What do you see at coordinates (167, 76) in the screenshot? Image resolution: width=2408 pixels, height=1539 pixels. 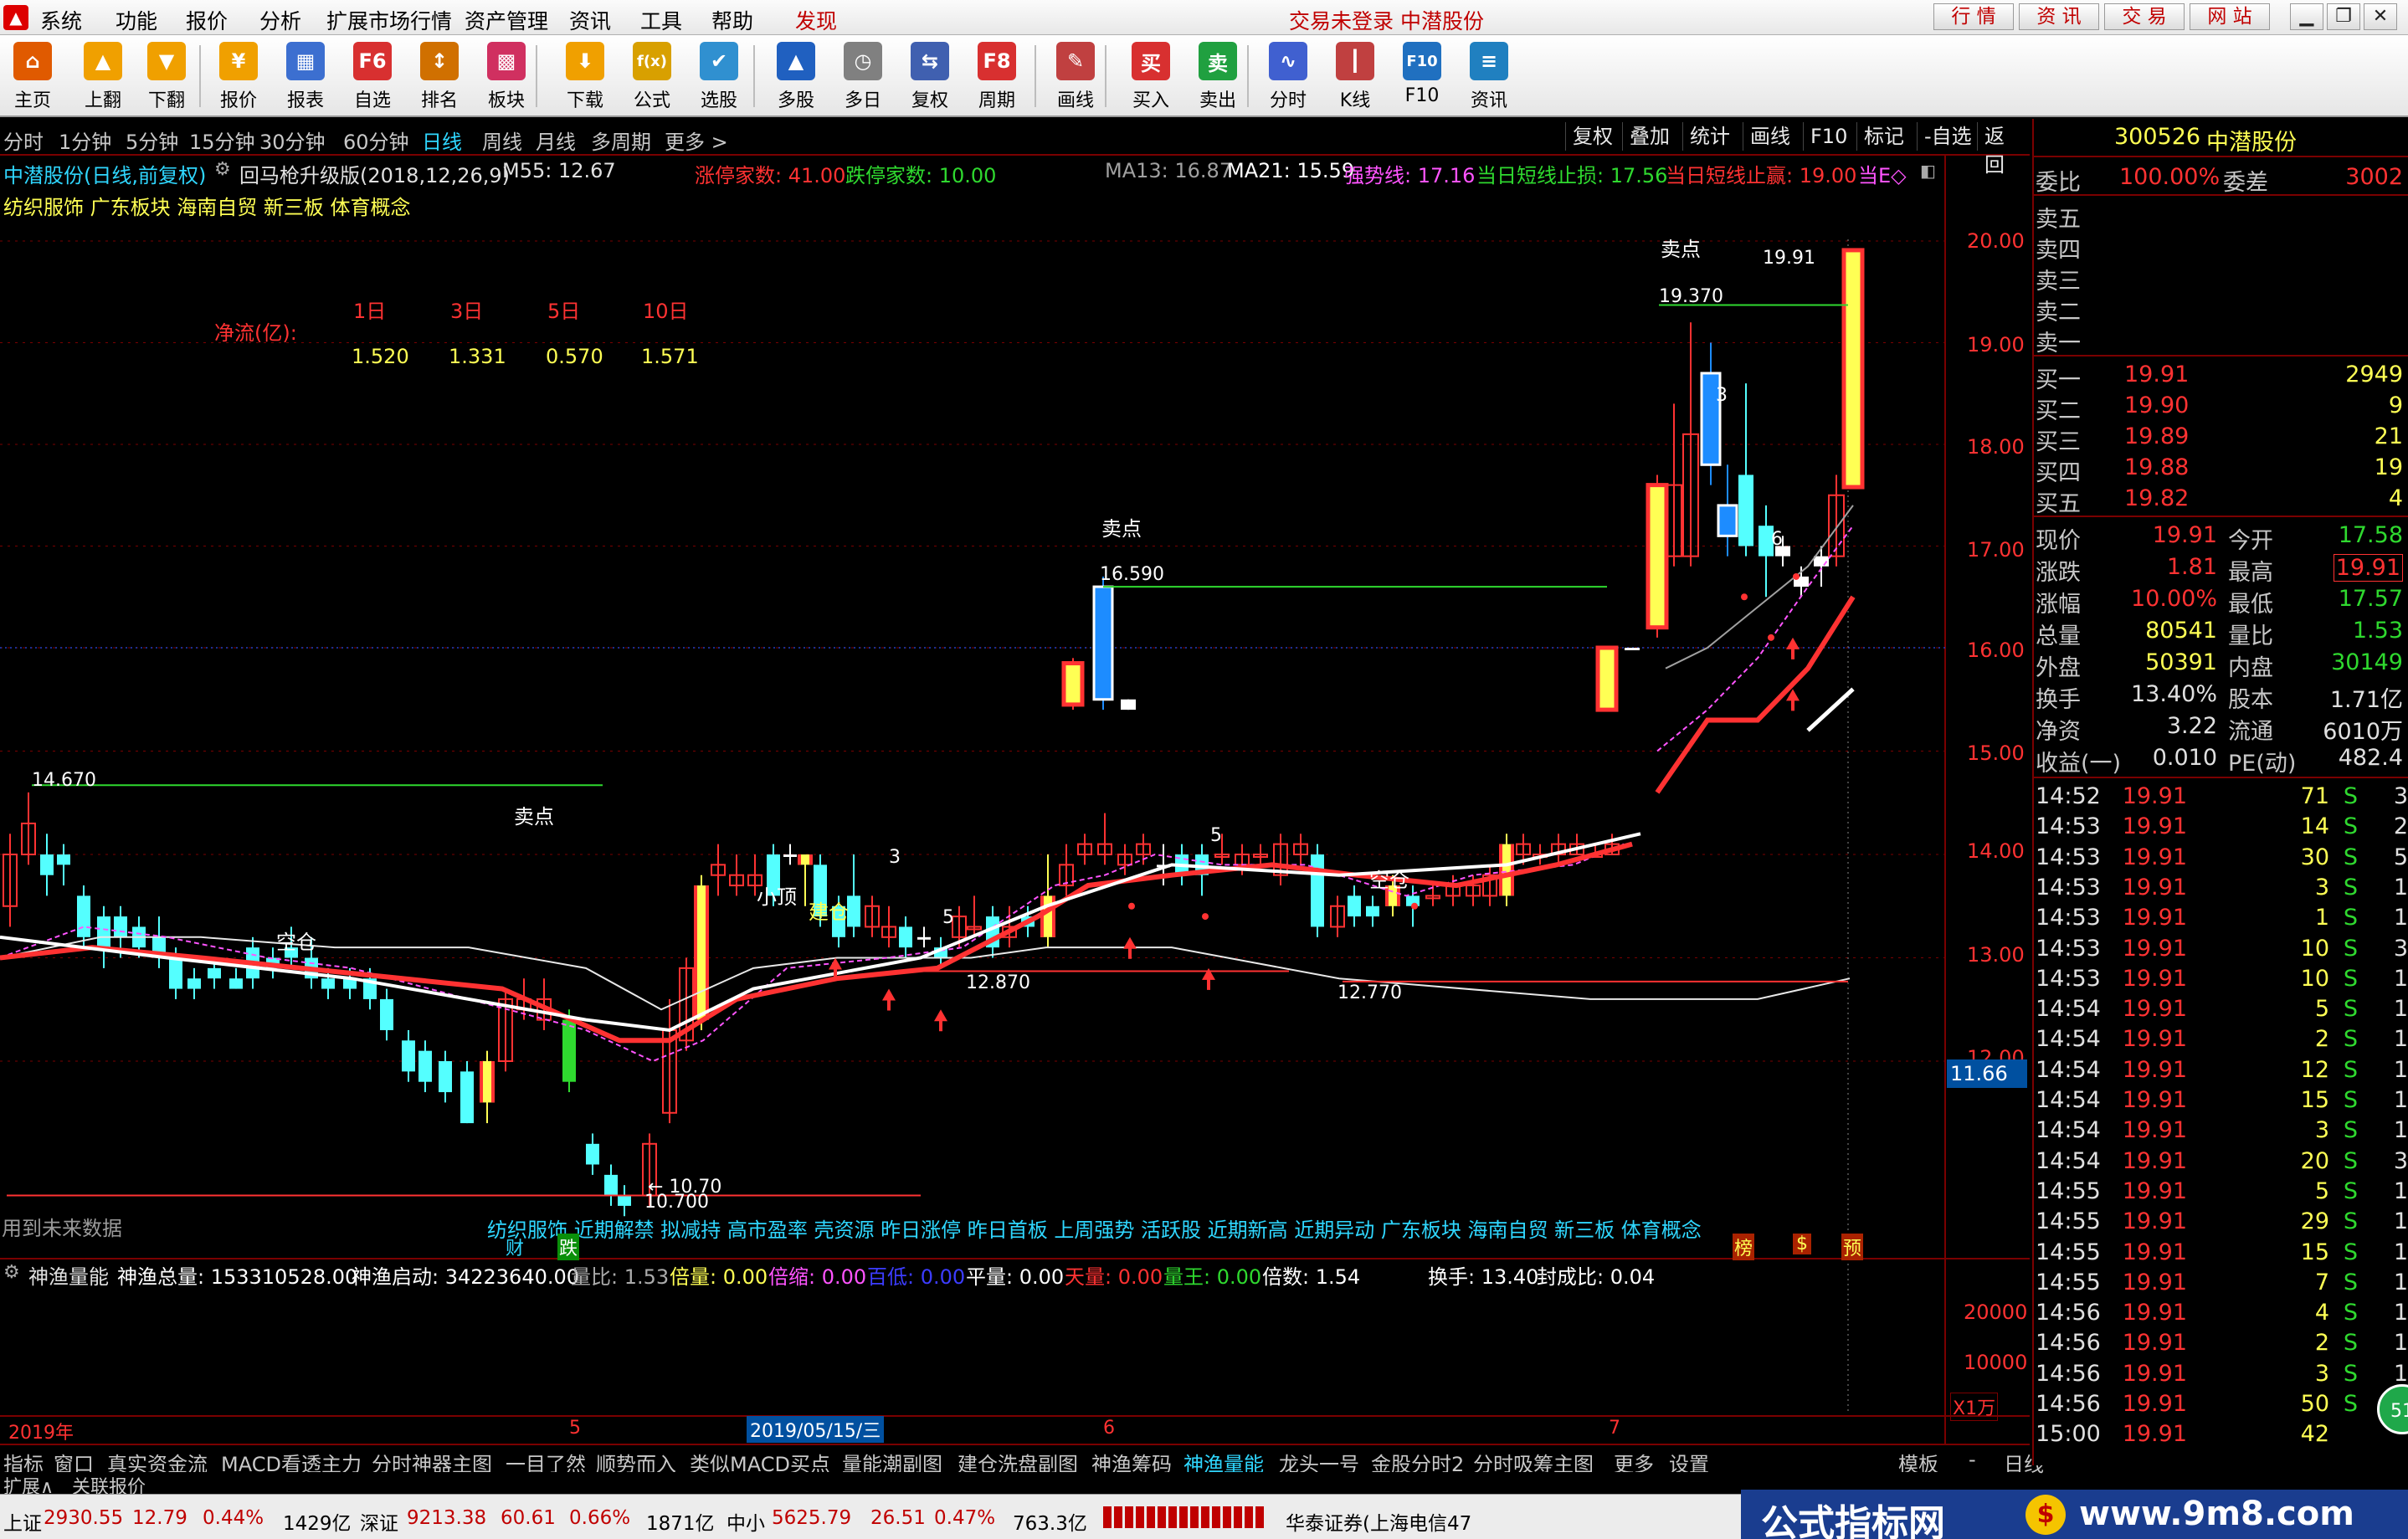 I see `toolbar-page-down-button: ▼ 下翻` at bounding box center [167, 76].